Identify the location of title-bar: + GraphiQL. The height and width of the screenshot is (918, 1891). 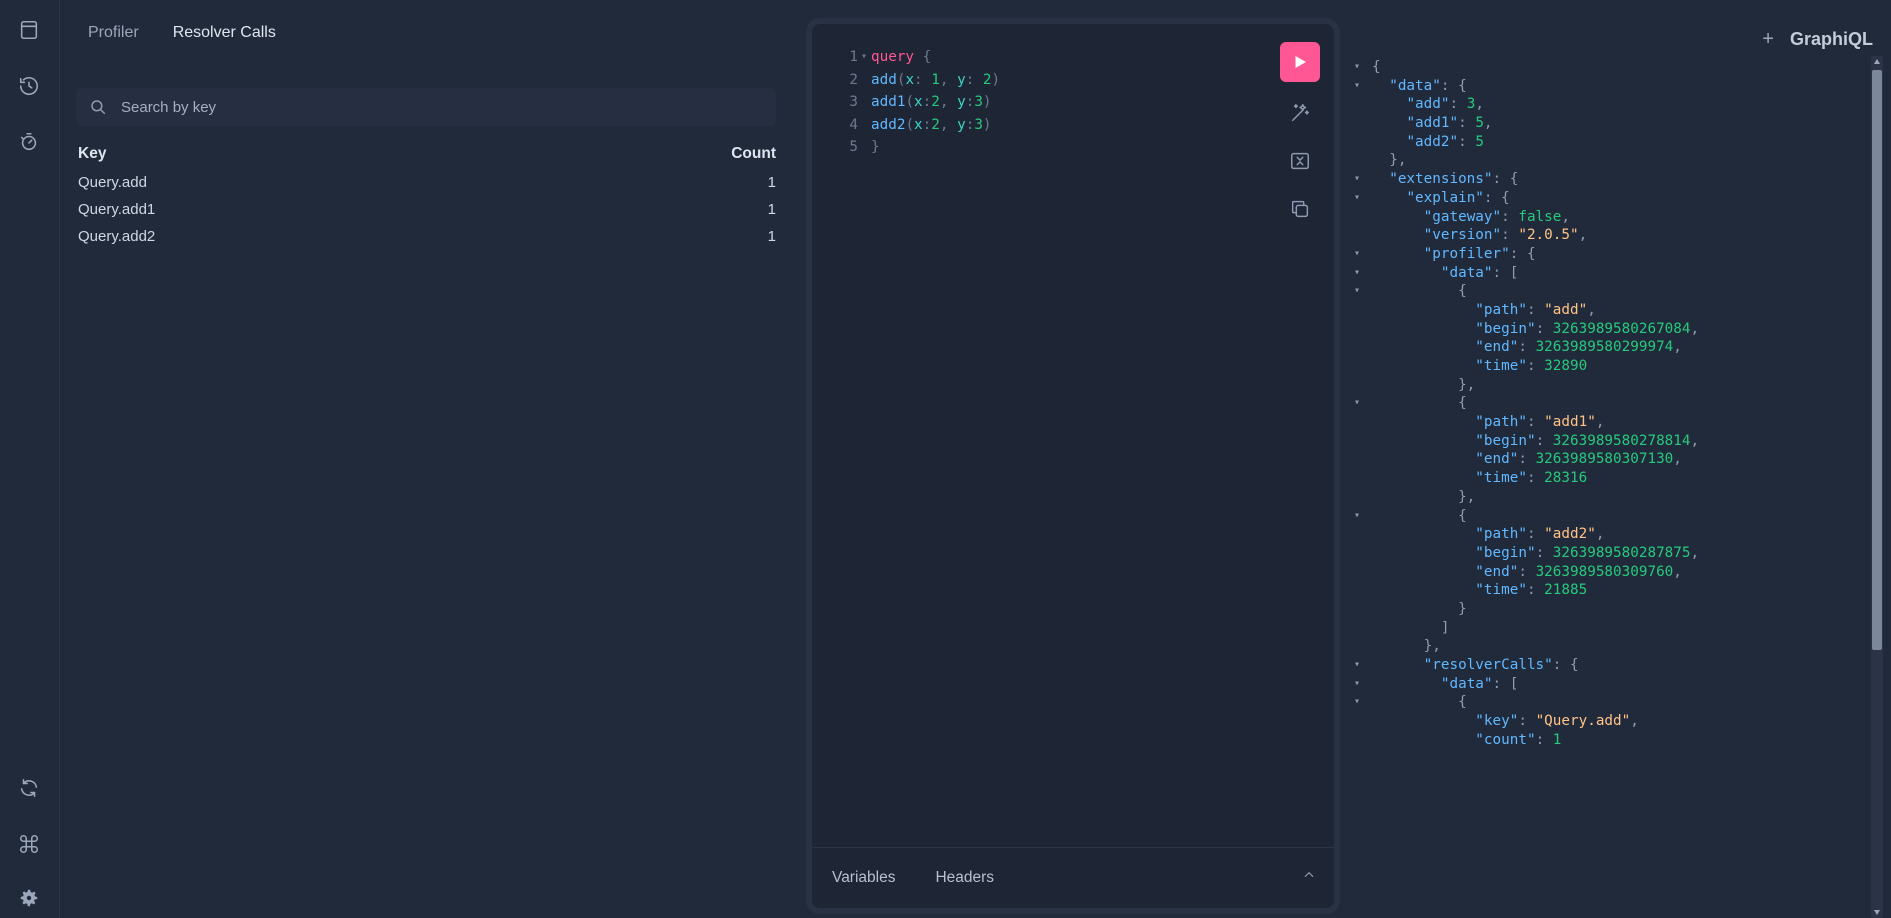
(1817, 39).